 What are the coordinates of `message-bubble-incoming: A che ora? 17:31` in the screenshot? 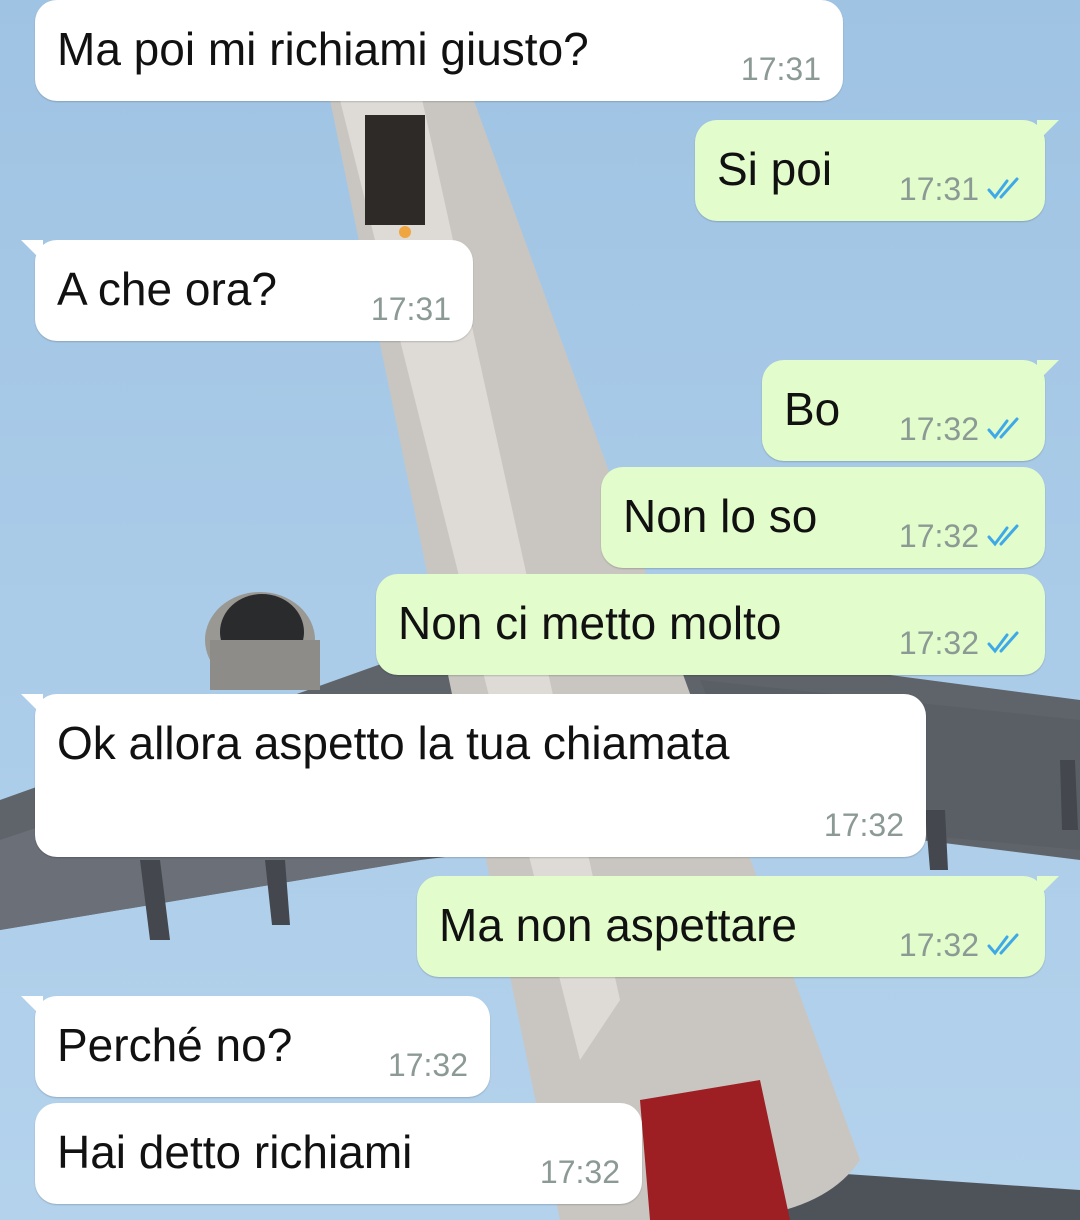 It's located at (247, 290).